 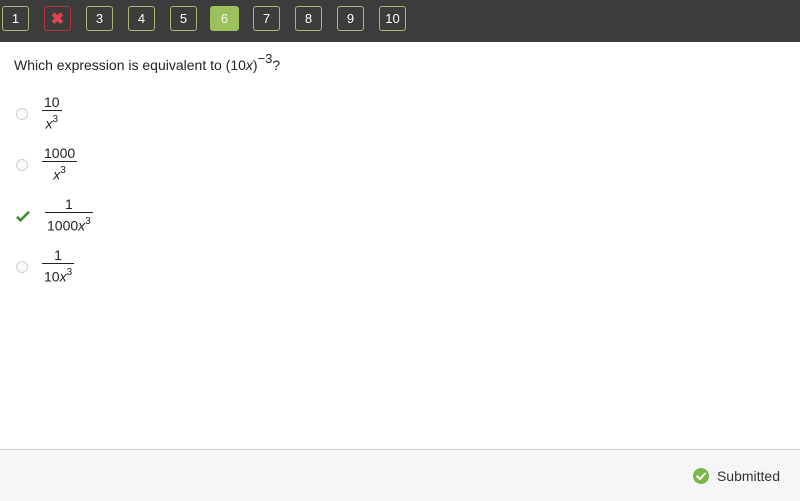 What do you see at coordinates (266, 18) in the screenshot?
I see `question-nav-7: 7` at bounding box center [266, 18].